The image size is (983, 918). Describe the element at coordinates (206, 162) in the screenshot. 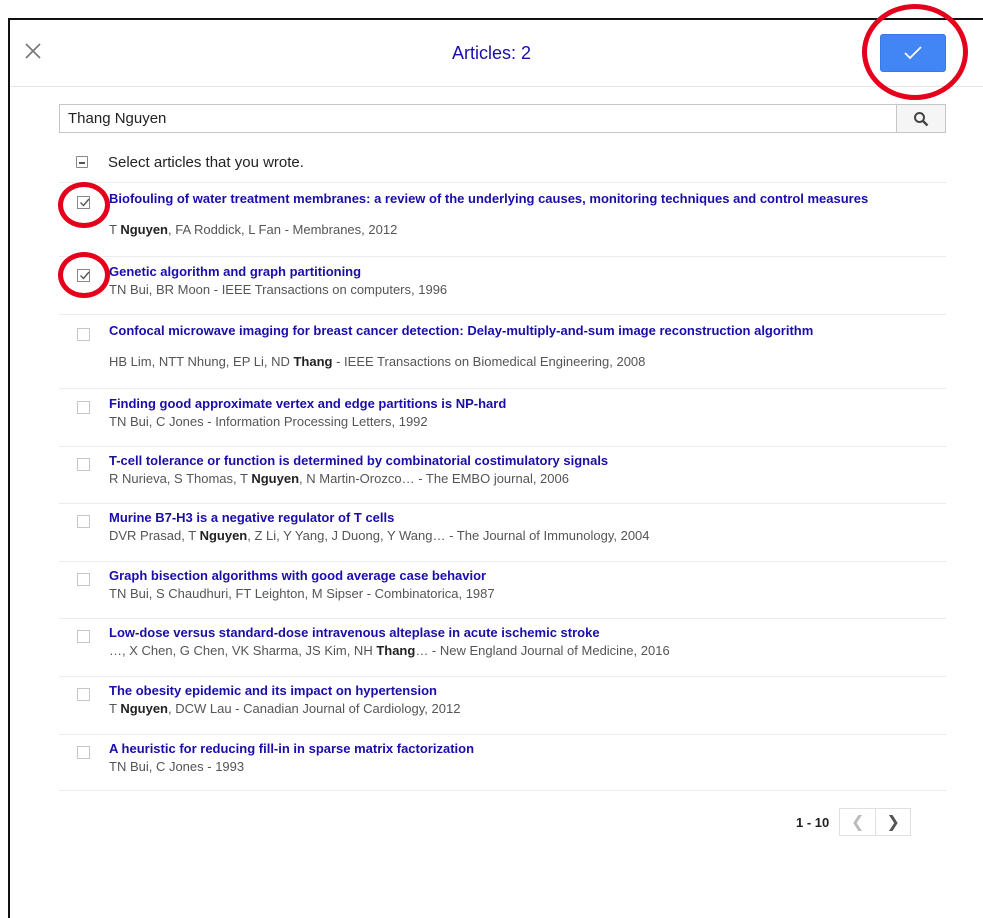

I see `select-all-label: Select articles that you wrote.` at that location.